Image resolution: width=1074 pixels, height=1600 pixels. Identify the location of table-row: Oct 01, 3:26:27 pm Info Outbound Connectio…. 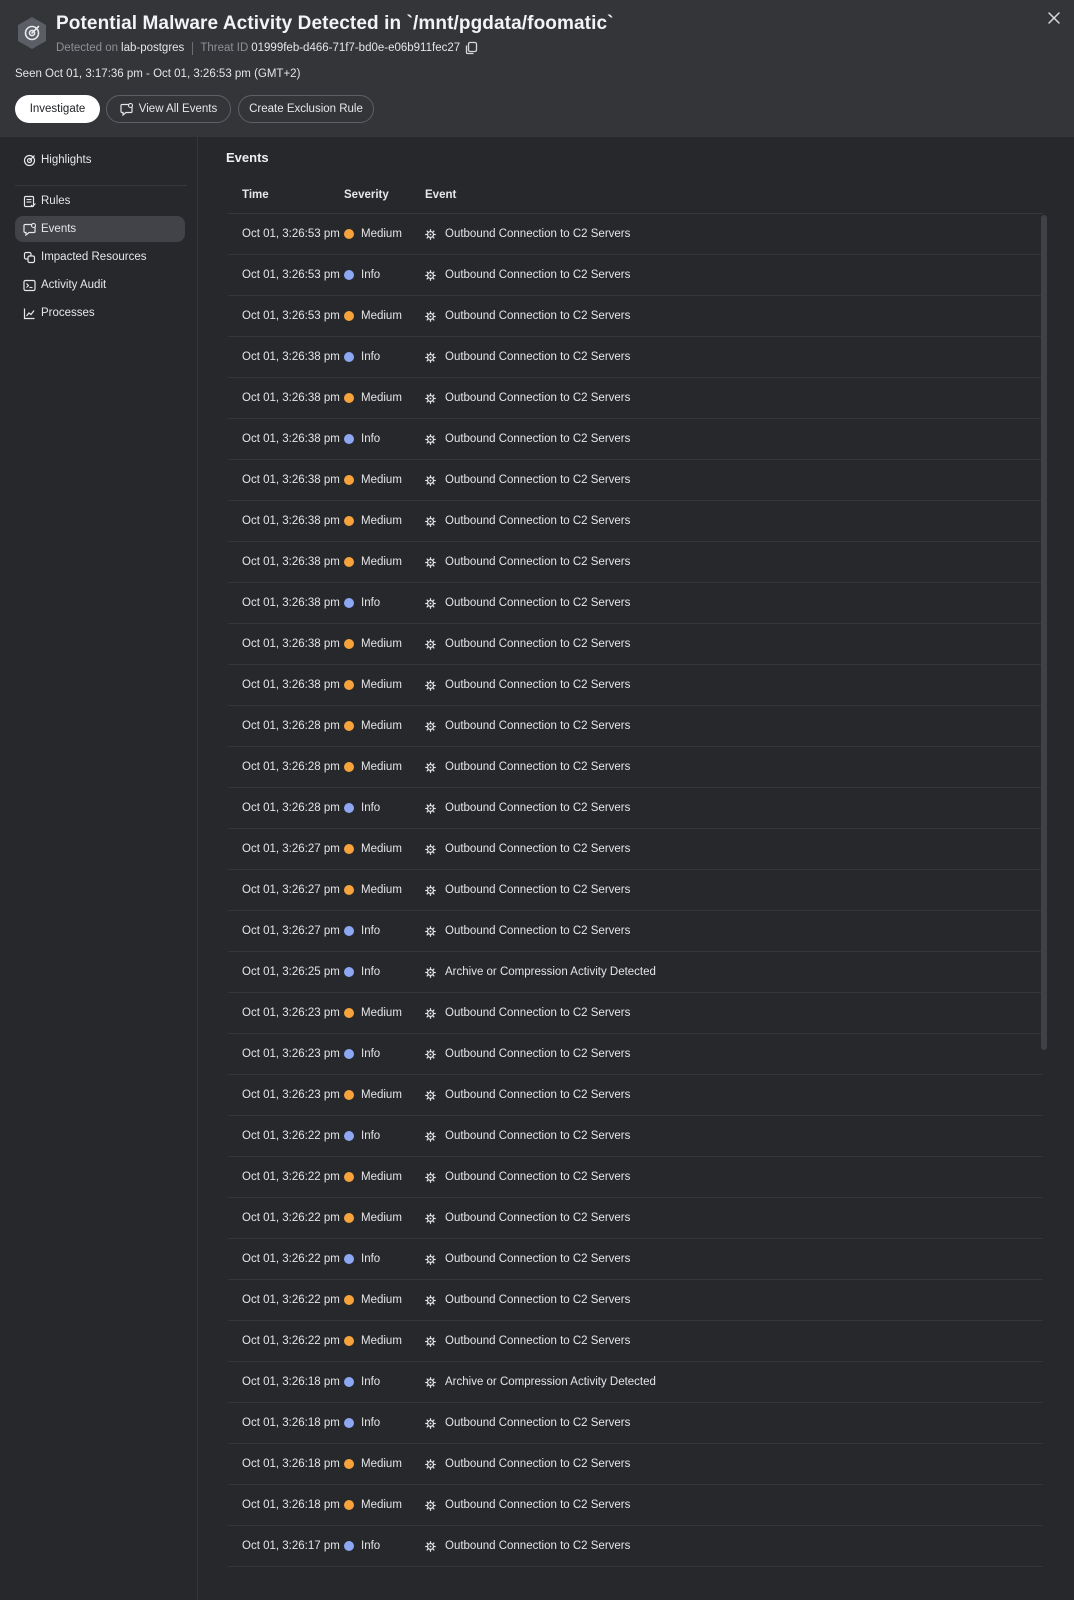
(635, 931).